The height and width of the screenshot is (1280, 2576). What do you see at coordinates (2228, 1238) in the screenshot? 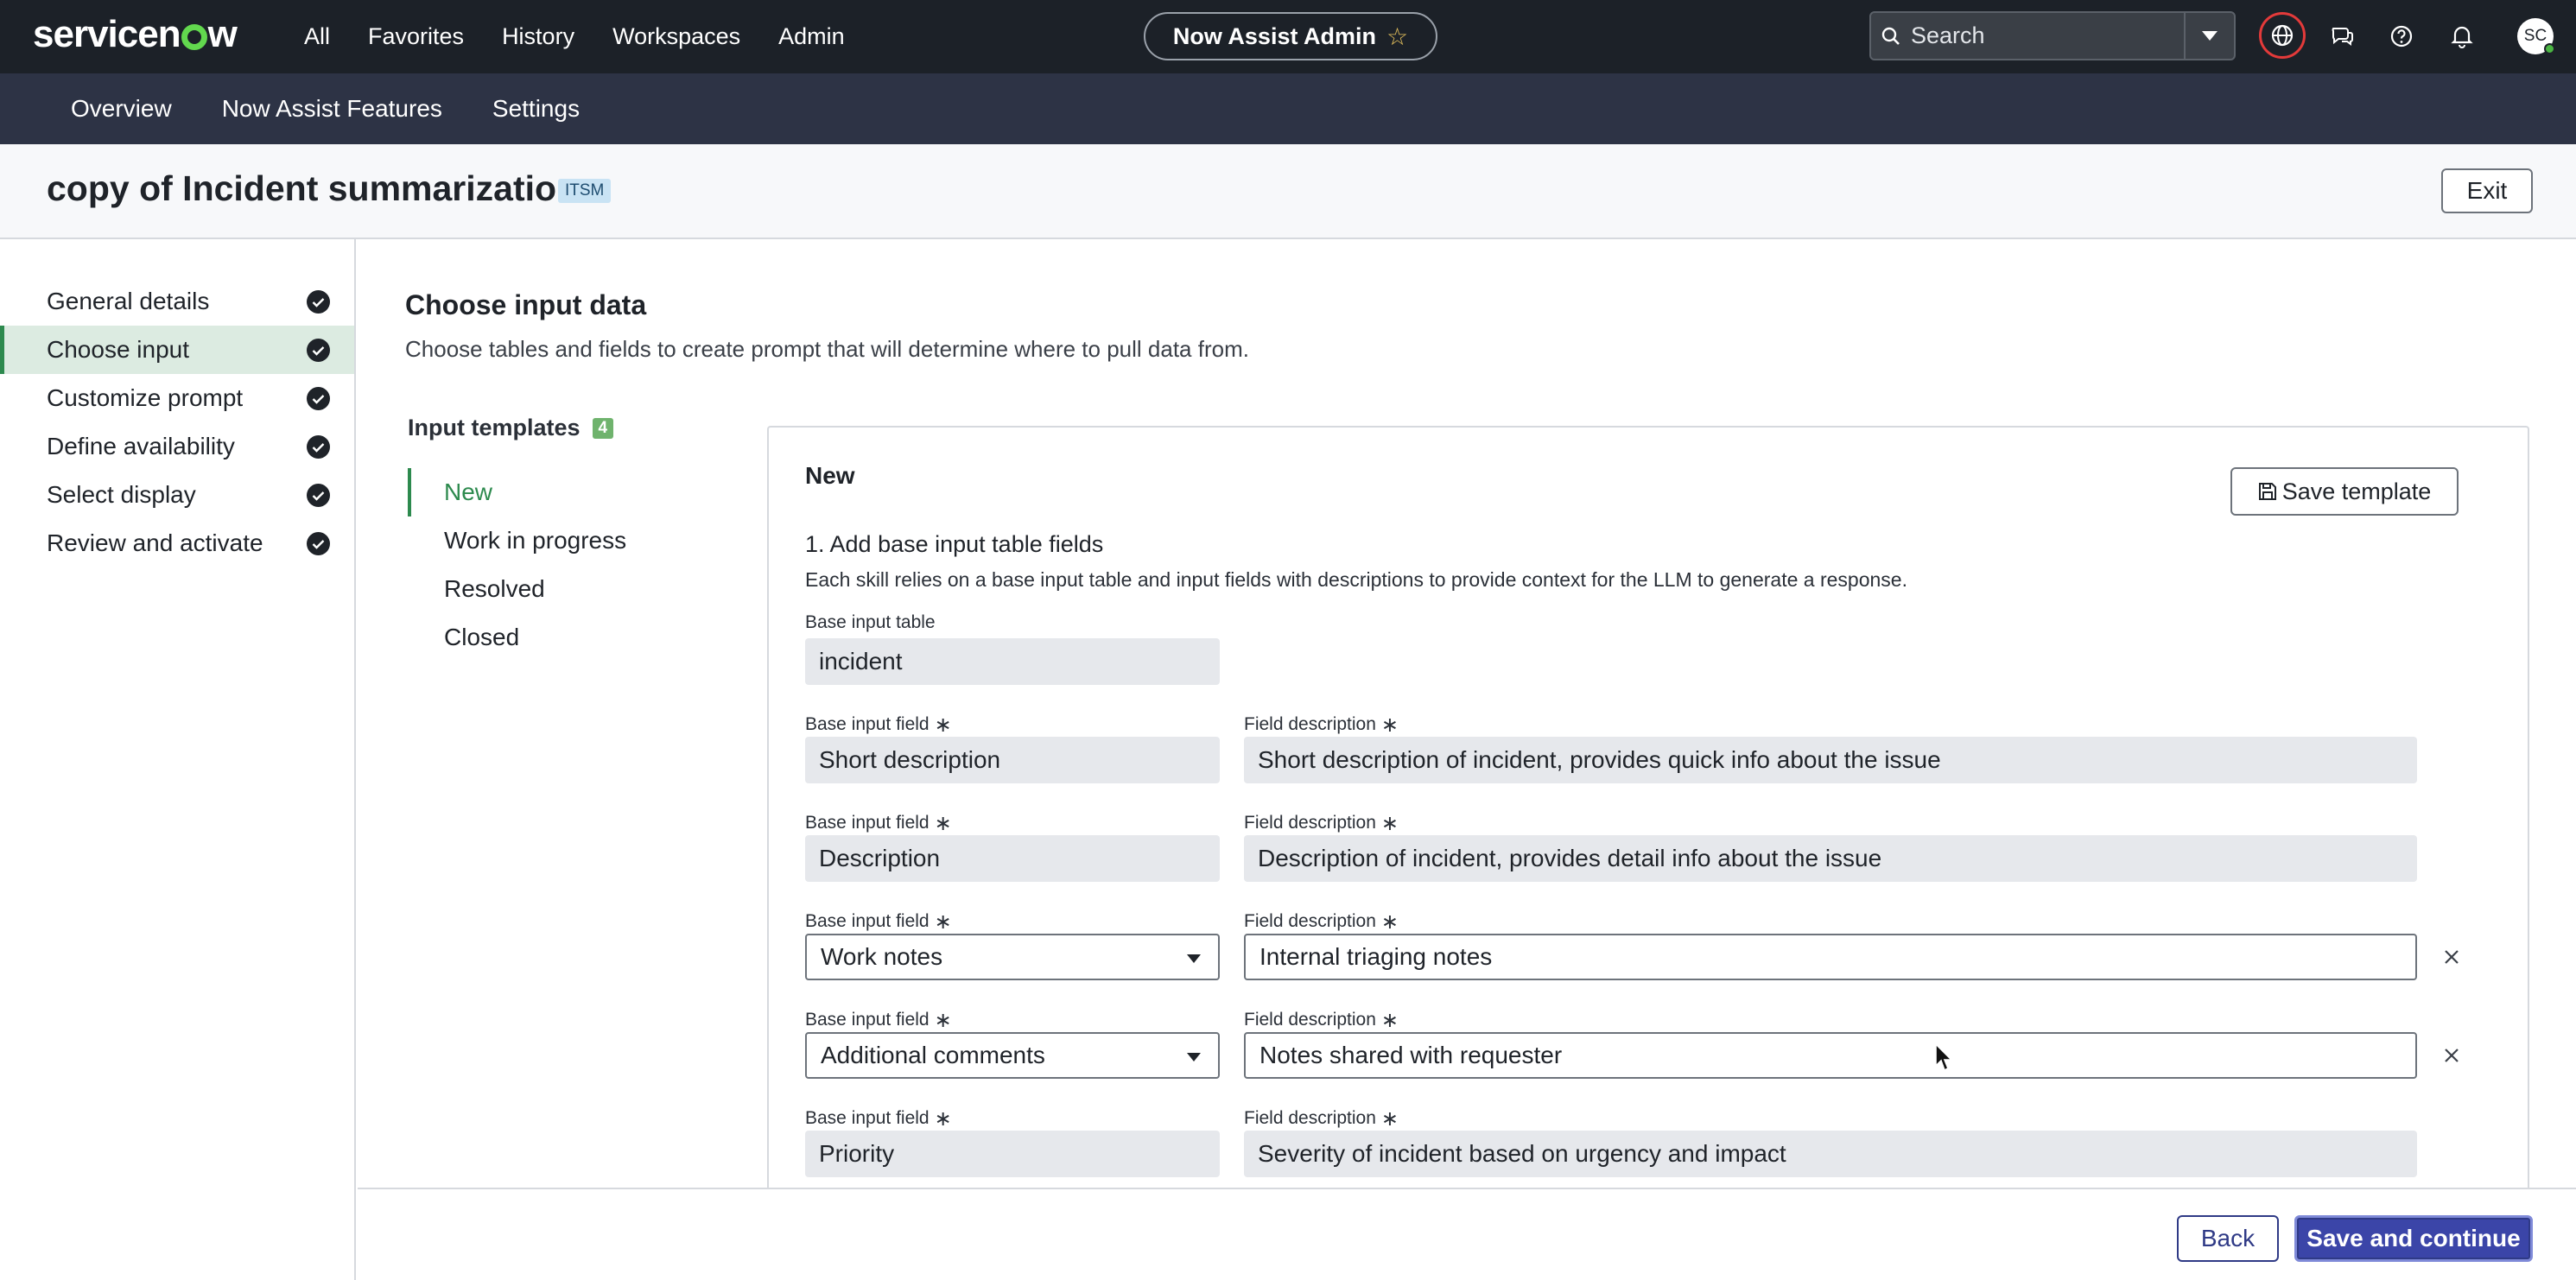
I see `back-button: Back` at bounding box center [2228, 1238].